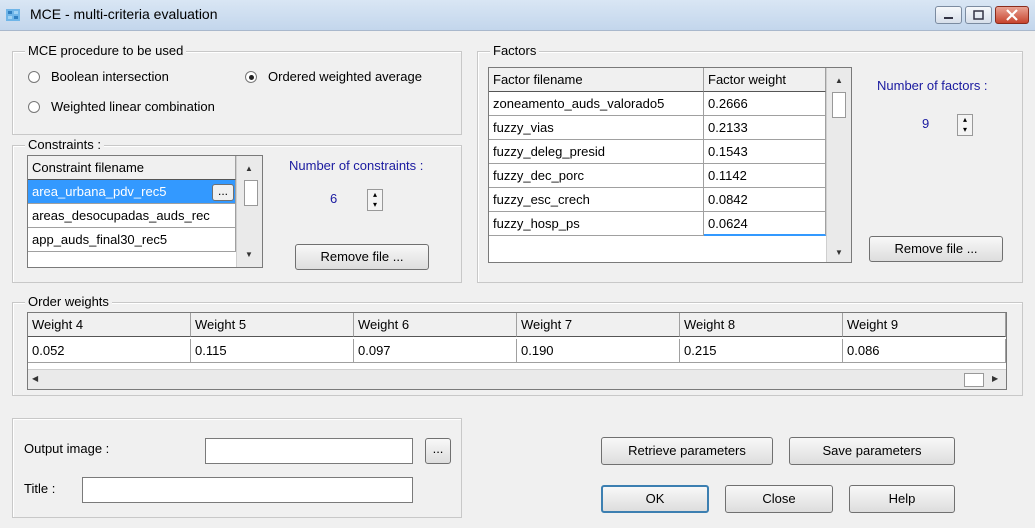 Image resolution: width=1035 pixels, height=528 pixels. What do you see at coordinates (109, 351) in the screenshot?
I see `weight-value-cell: 0.052` at bounding box center [109, 351].